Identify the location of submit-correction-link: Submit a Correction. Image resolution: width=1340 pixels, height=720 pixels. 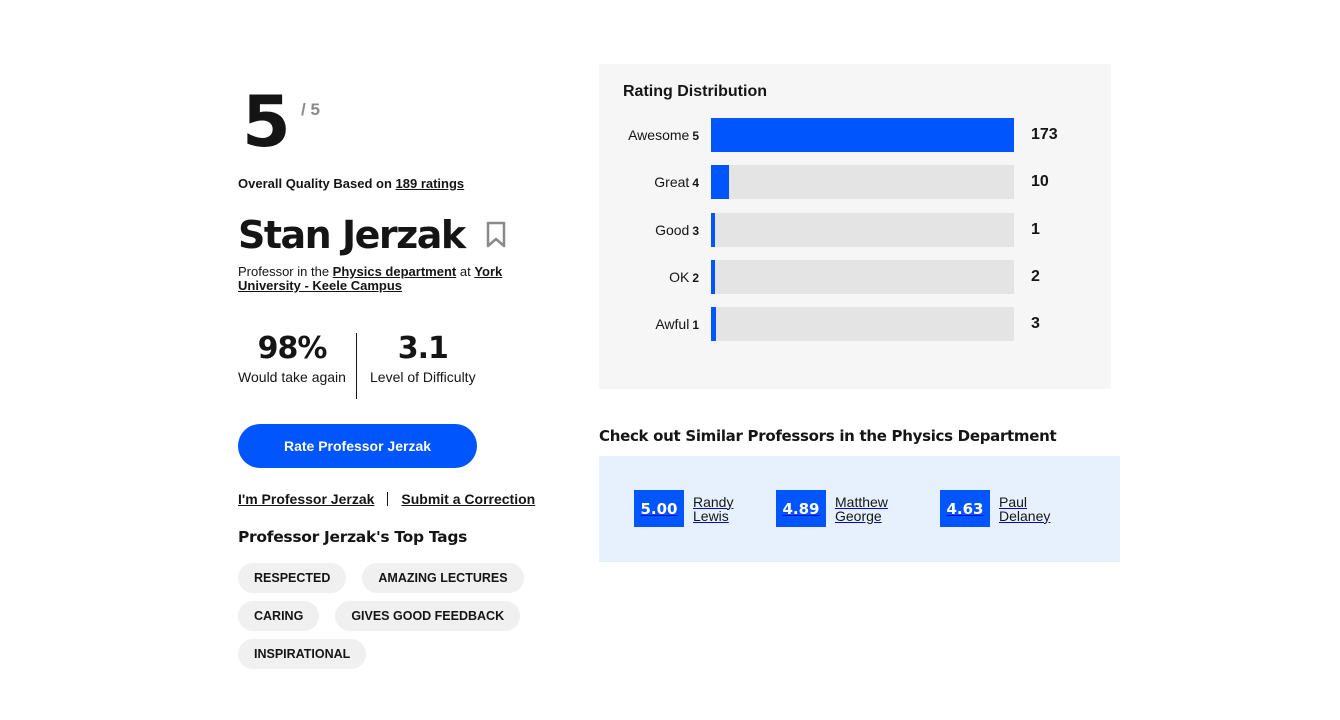
(468, 499).